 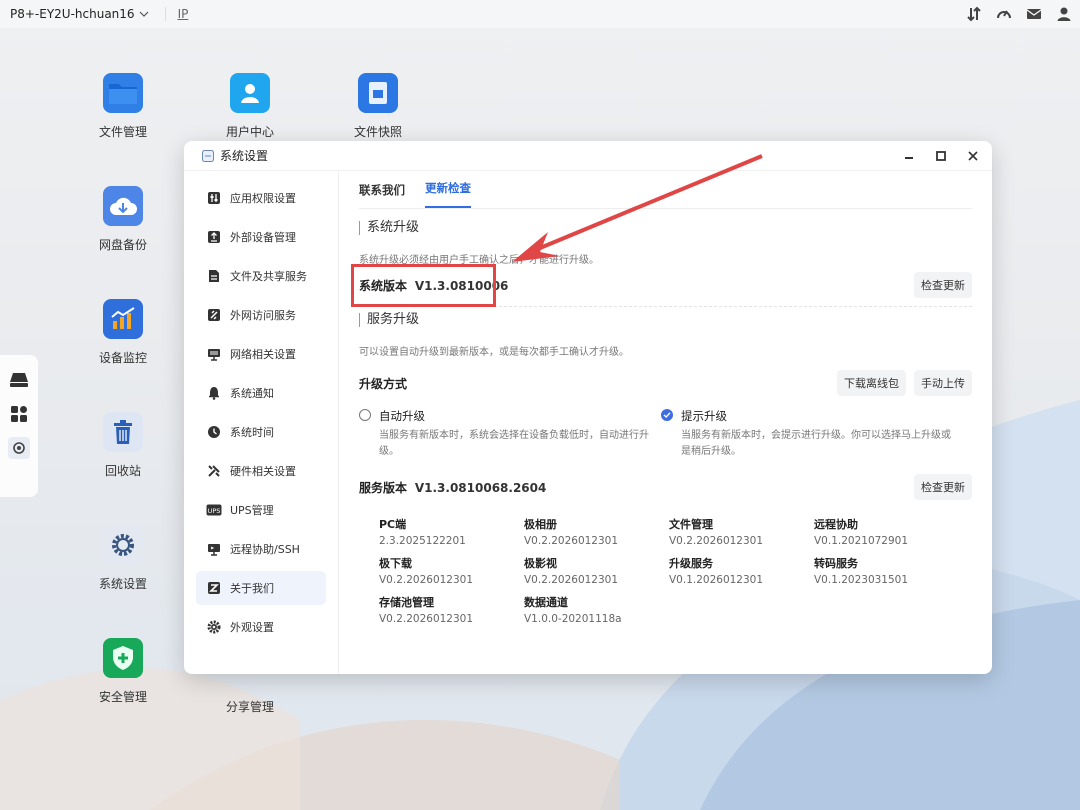 What do you see at coordinates (365, 415) in the screenshot?
I see `radio-auto-upgrade` at bounding box center [365, 415].